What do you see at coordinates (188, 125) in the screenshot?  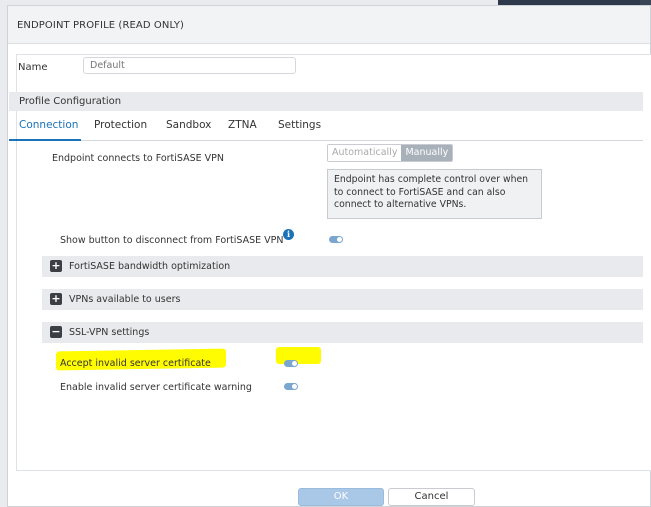 I see `tab-sandbox: Sandbox` at bounding box center [188, 125].